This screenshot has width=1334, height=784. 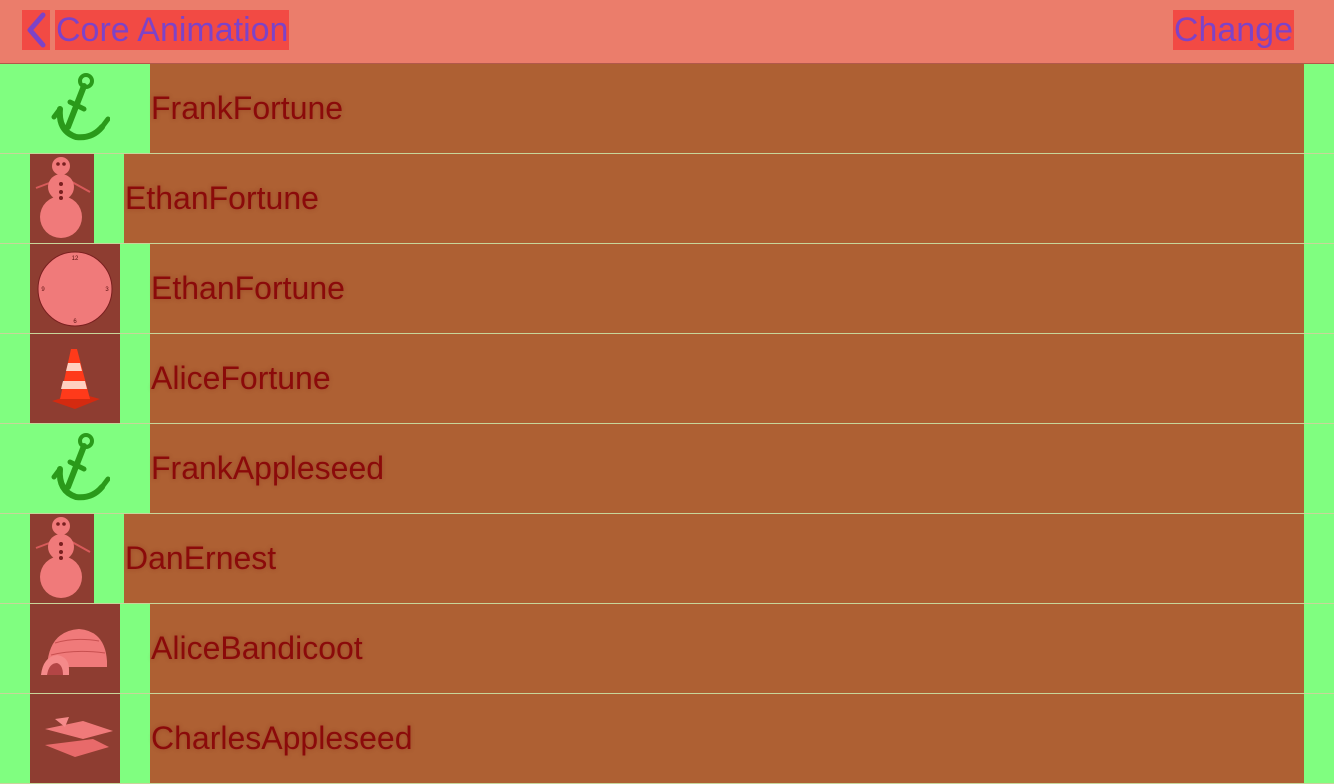 I want to click on row-title: FrankAppleseed, so click(x=268, y=468).